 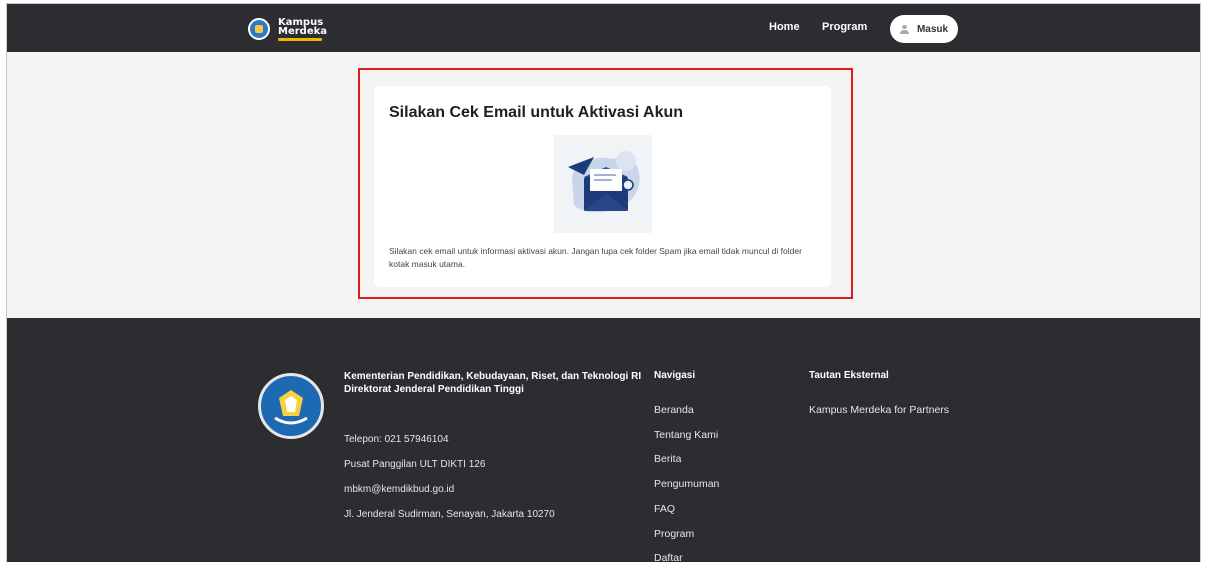 I want to click on footer-link-program: Program, so click(x=674, y=534).